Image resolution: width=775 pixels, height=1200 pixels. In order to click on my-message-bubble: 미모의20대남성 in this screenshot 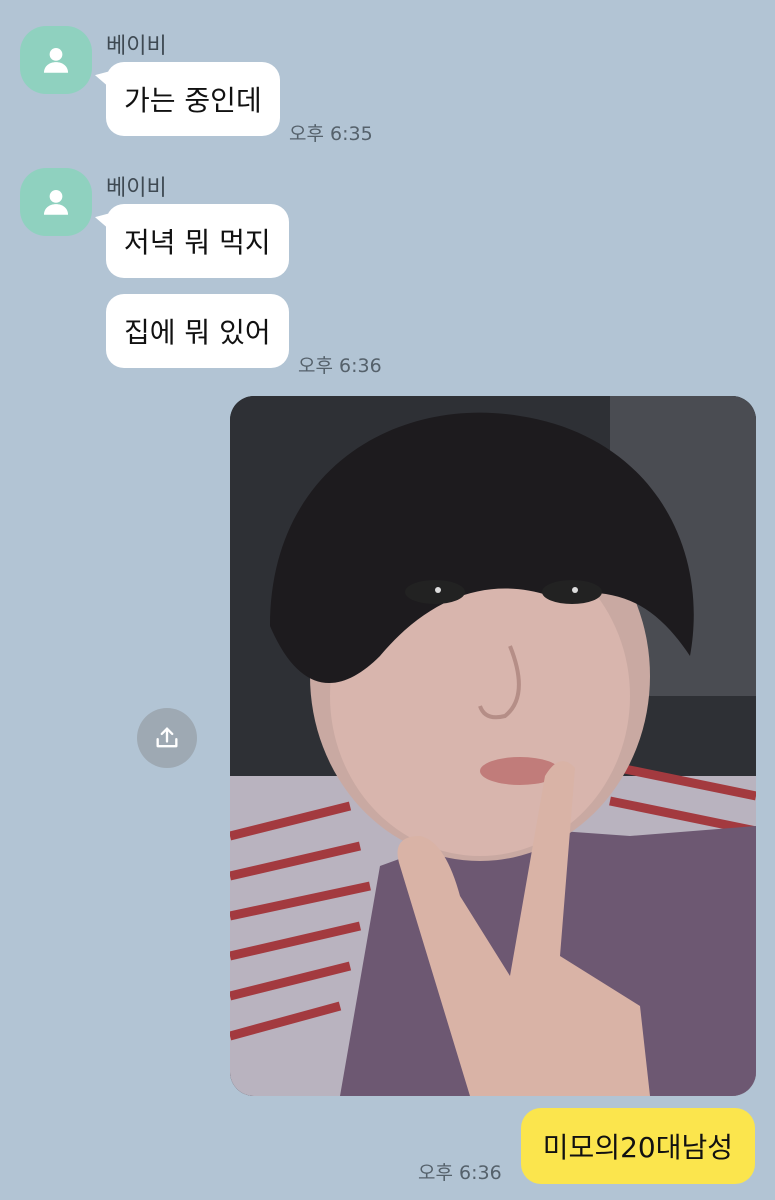, I will do `click(637, 1146)`.